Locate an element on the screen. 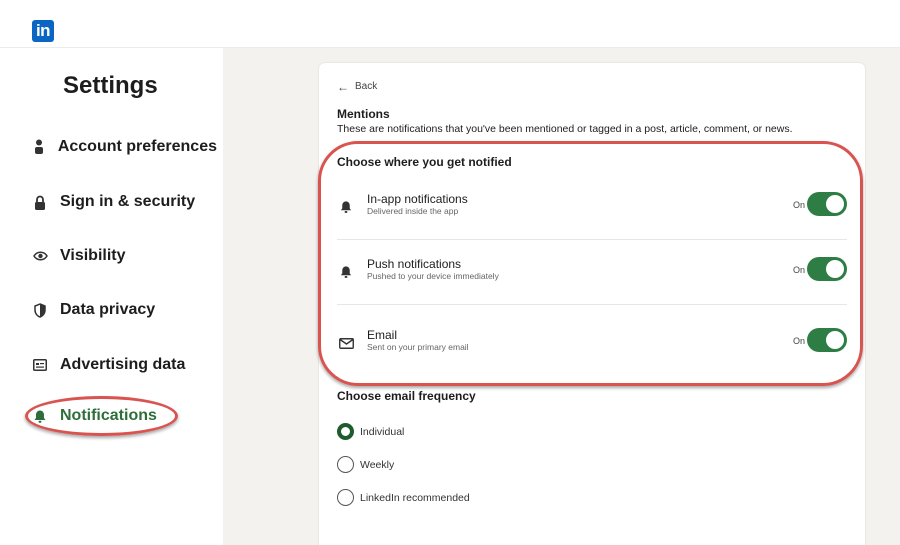  sidebar-item-sign-in-security: Sign in & security is located at coordinates (124, 202).